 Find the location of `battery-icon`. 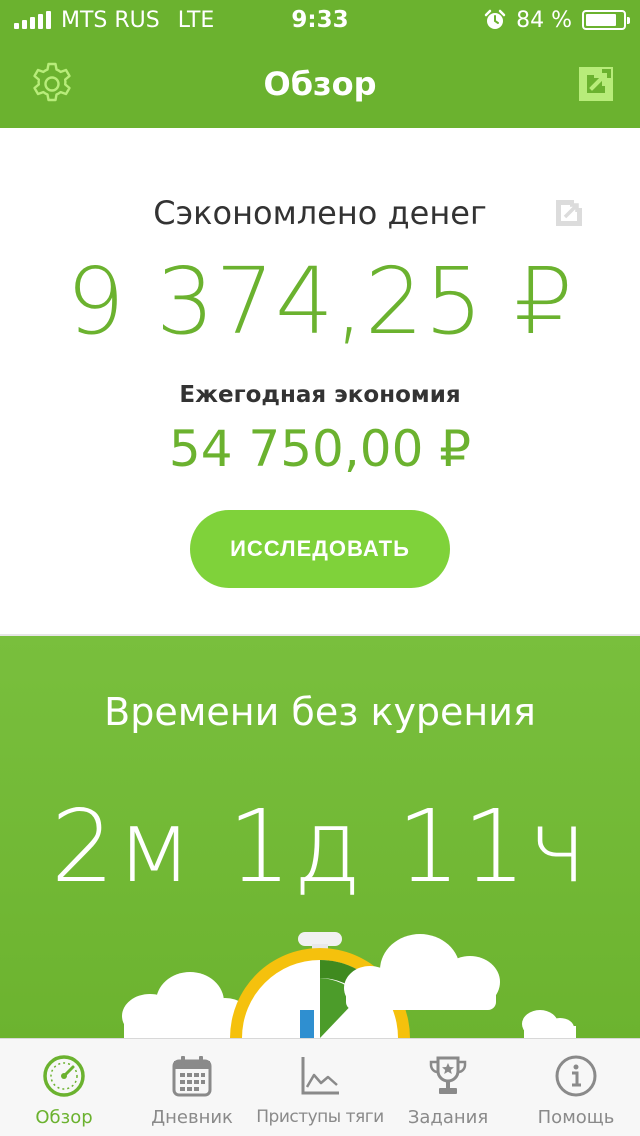

battery-icon is located at coordinates (606, 20).